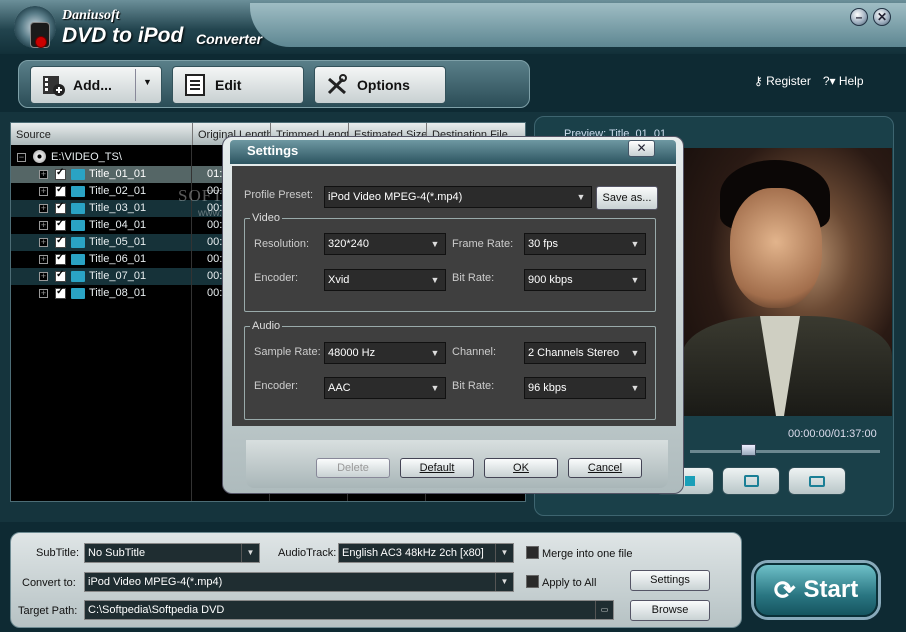  What do you see at coordinates (339, 280) in the screenshot?
I see `video-encoder-value: Xvid` at bounding box center [339, 280].